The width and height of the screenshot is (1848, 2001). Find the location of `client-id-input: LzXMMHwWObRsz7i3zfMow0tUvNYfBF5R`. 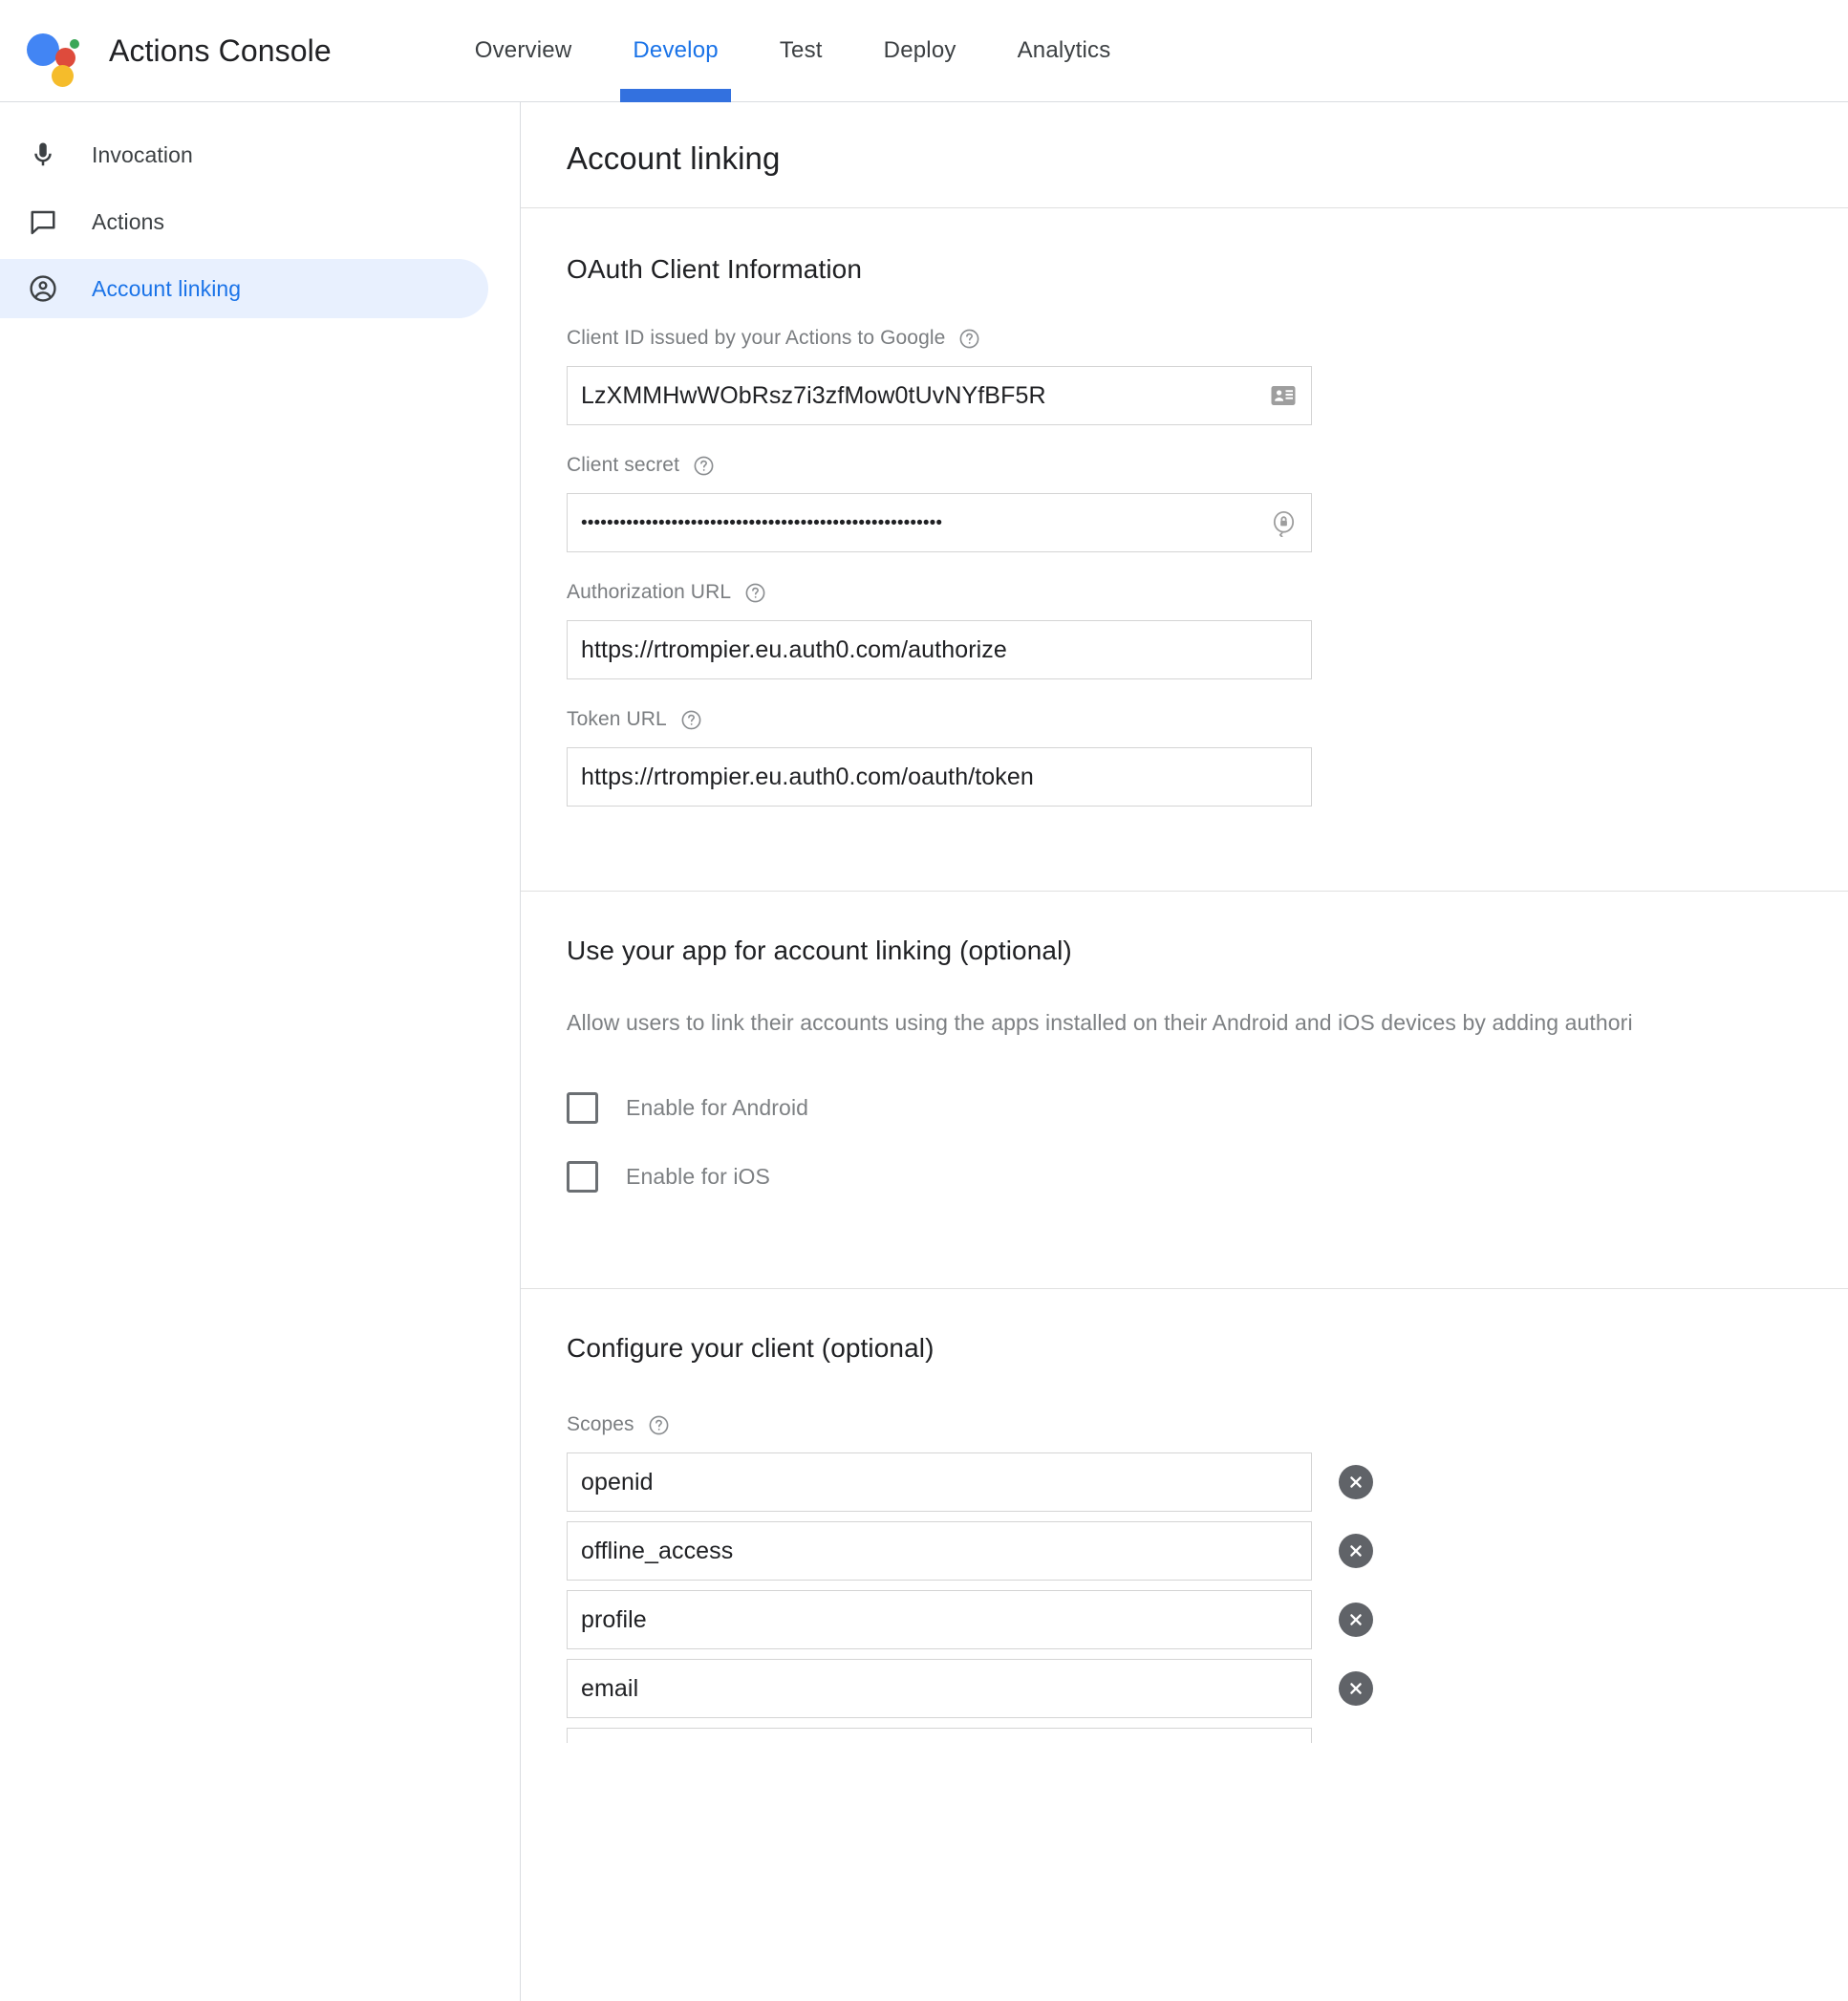

client-id-input: LzXMMHwWObRsz7i3zfMow0tUvNYfBF5R is located at coordinates (939, 395).